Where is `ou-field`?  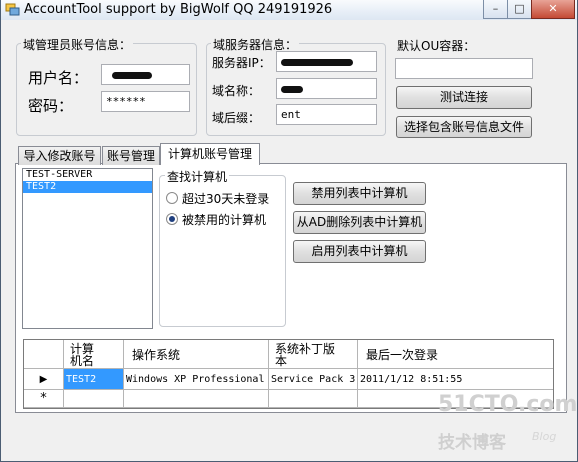
ou-field is located at coordinates (464, 68).